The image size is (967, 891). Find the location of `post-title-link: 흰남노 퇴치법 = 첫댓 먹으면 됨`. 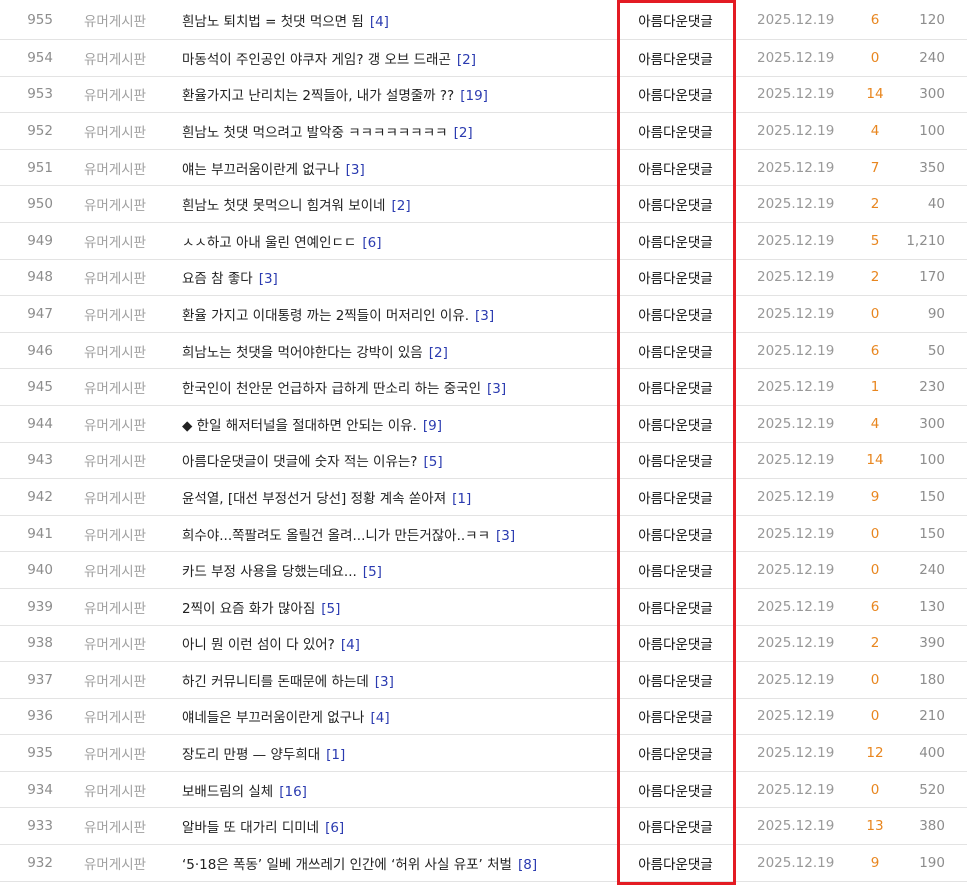

post-title-link: 흰남노 퇴치법 = 첫댓 먹으면 됨 is located at coordinates (273, 22).